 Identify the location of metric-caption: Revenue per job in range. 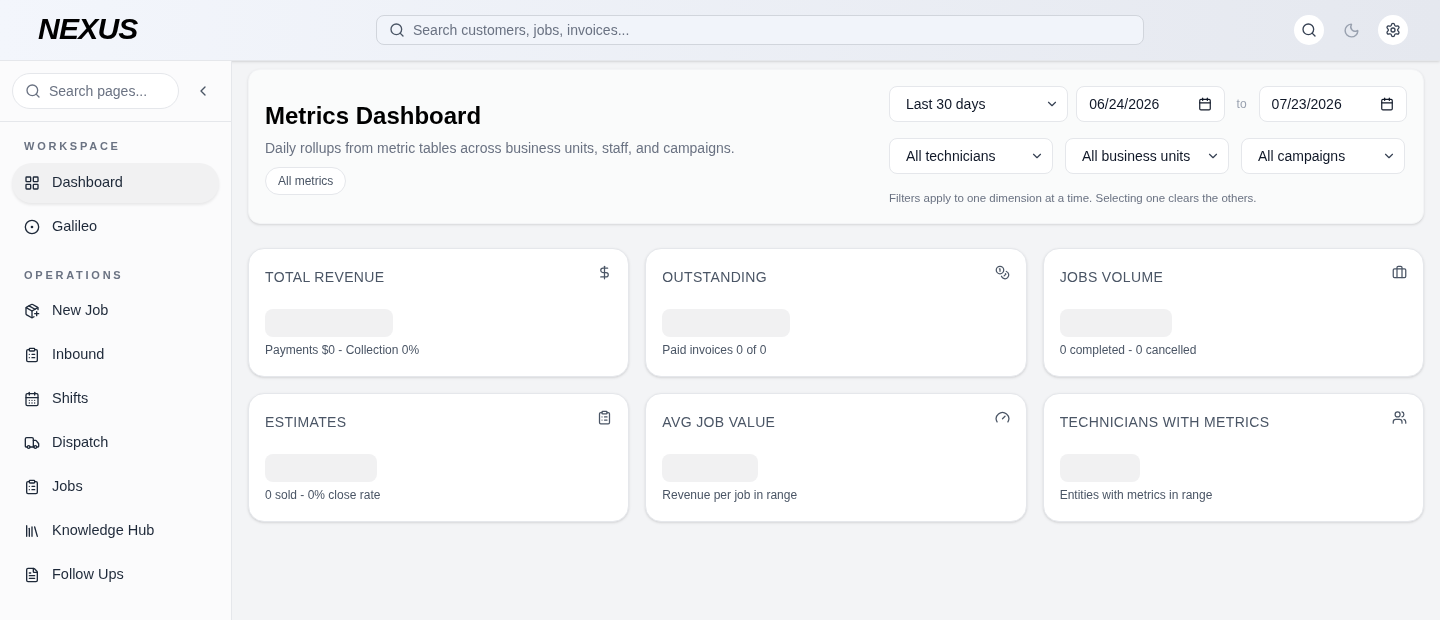
(730, 496).